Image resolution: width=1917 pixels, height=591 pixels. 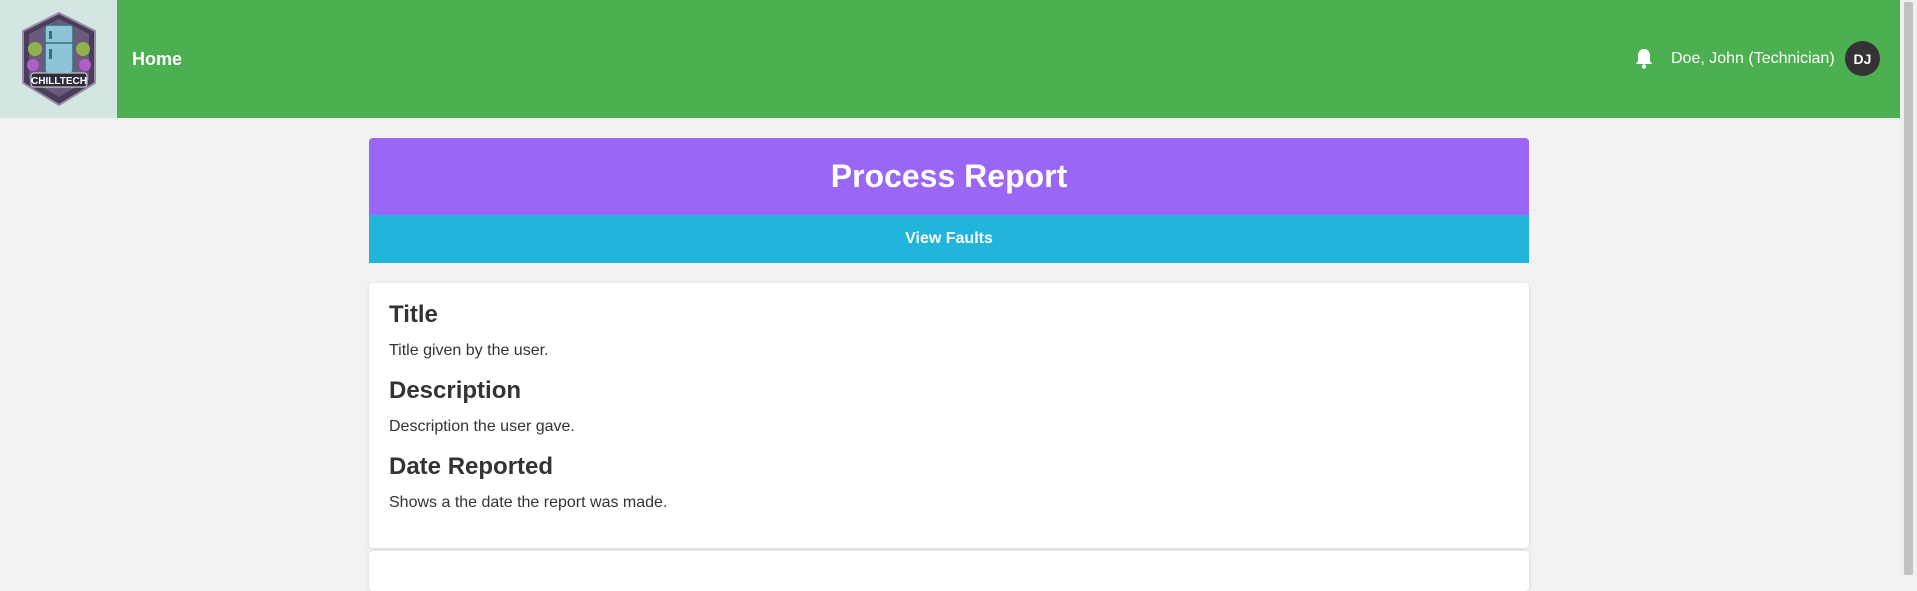 What do you see at coordinates (413, 314) in the screenshot?
I see `title-heading: Title` at bounding box center [413, 314].